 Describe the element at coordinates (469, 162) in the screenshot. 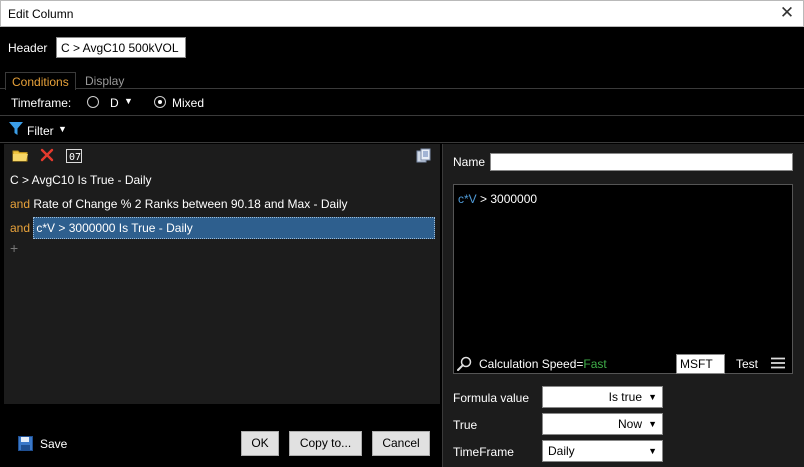

I see `name-label: Name` at that location.